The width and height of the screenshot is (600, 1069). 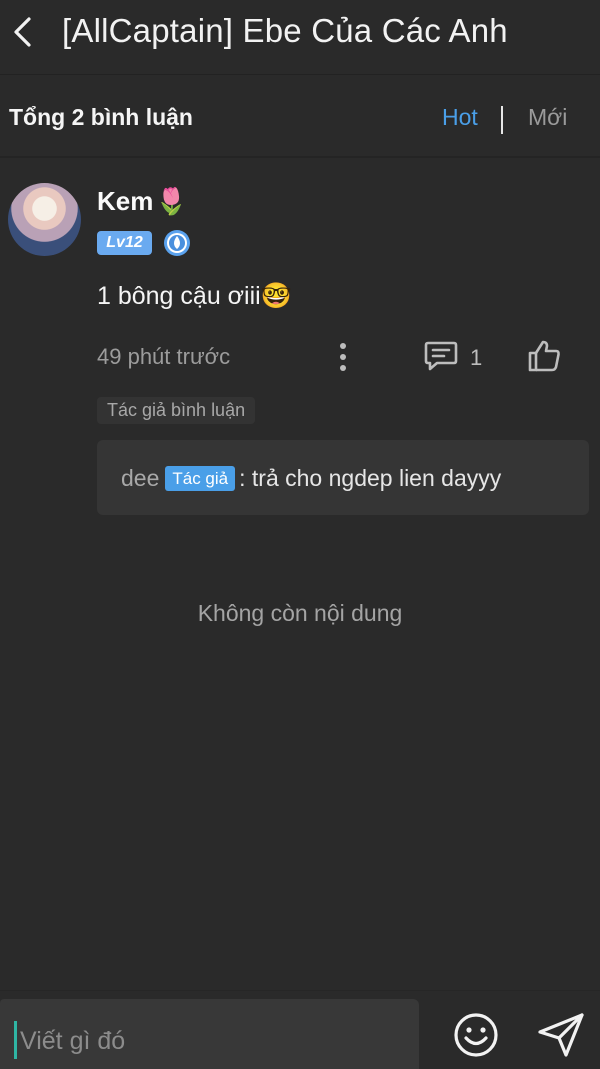 What do you see at coordinates (300, 119) in the screenshot?
I see `comment-filter-bar: Tổng 2 bình luận Hot Mới` at bounding box center [300, 119].